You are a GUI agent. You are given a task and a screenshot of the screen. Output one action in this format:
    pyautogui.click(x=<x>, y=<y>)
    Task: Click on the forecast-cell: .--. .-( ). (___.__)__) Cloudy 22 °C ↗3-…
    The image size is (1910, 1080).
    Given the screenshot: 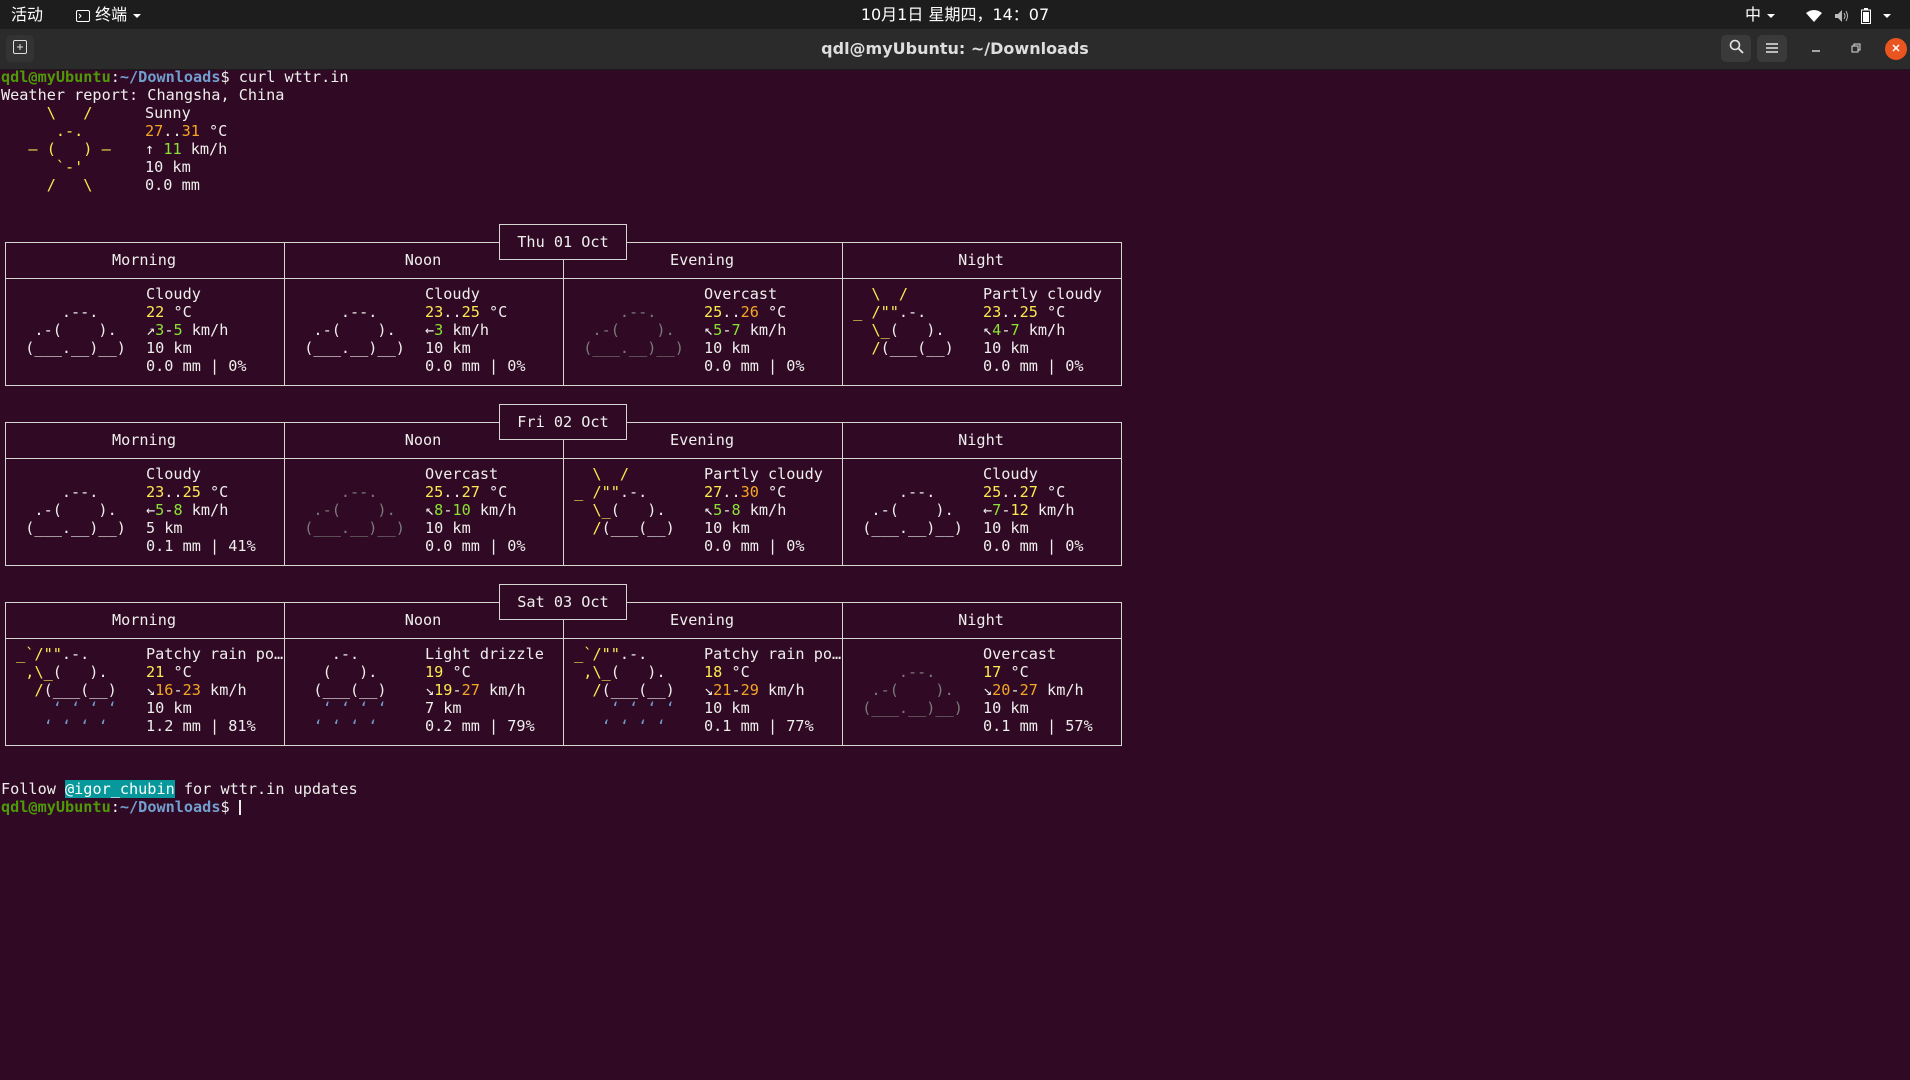 What is the action you would take?
    pyautogui.click(x=145, y=333)
    